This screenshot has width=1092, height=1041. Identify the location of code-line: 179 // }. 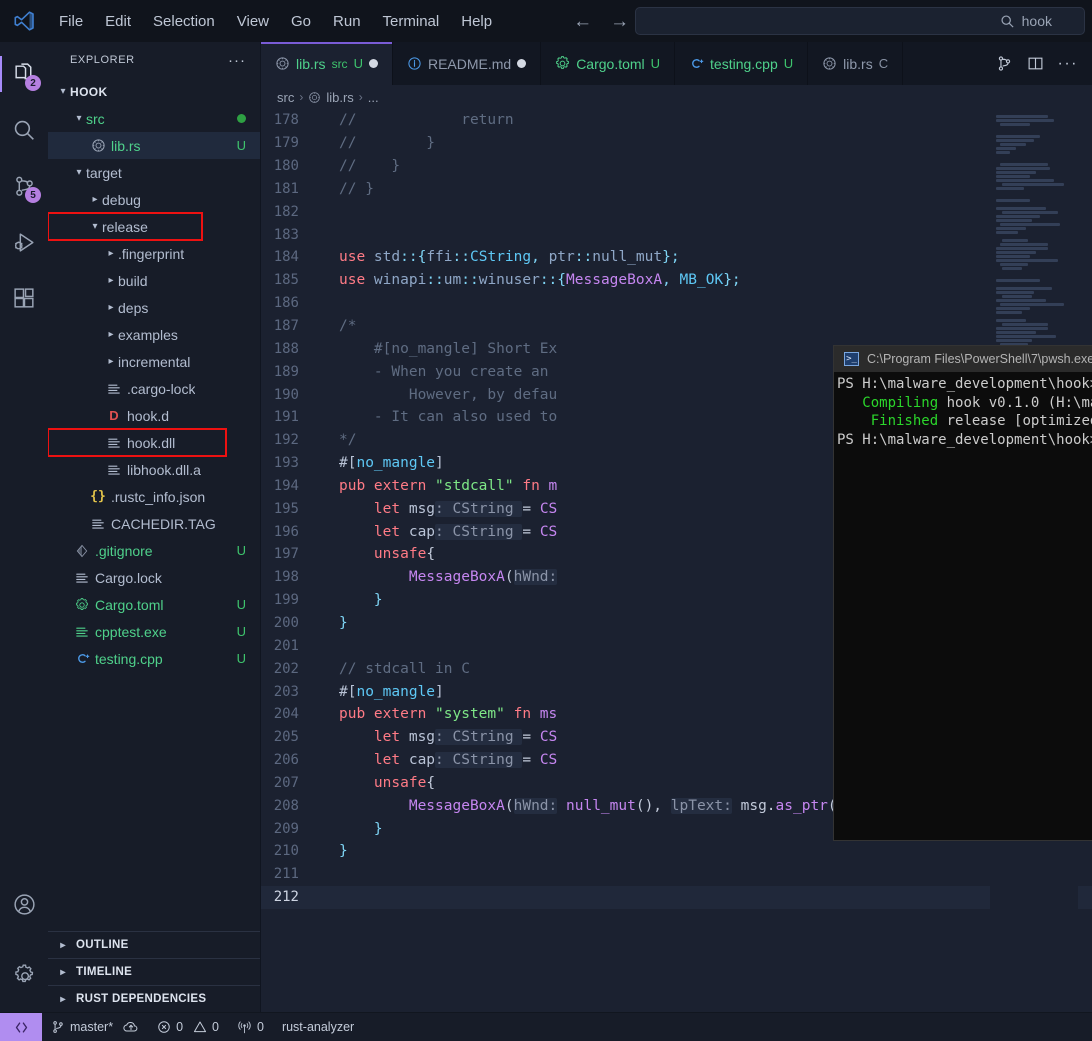
(676, 143).